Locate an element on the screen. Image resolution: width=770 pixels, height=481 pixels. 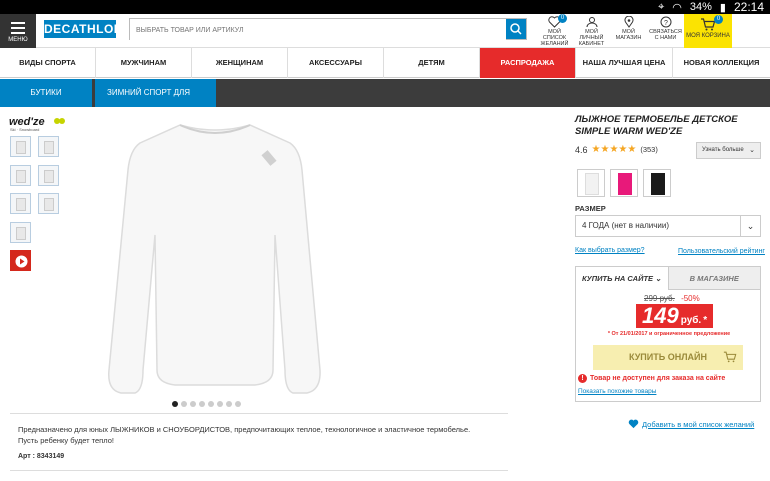
color-swatches is located at coordinates (624, 183).